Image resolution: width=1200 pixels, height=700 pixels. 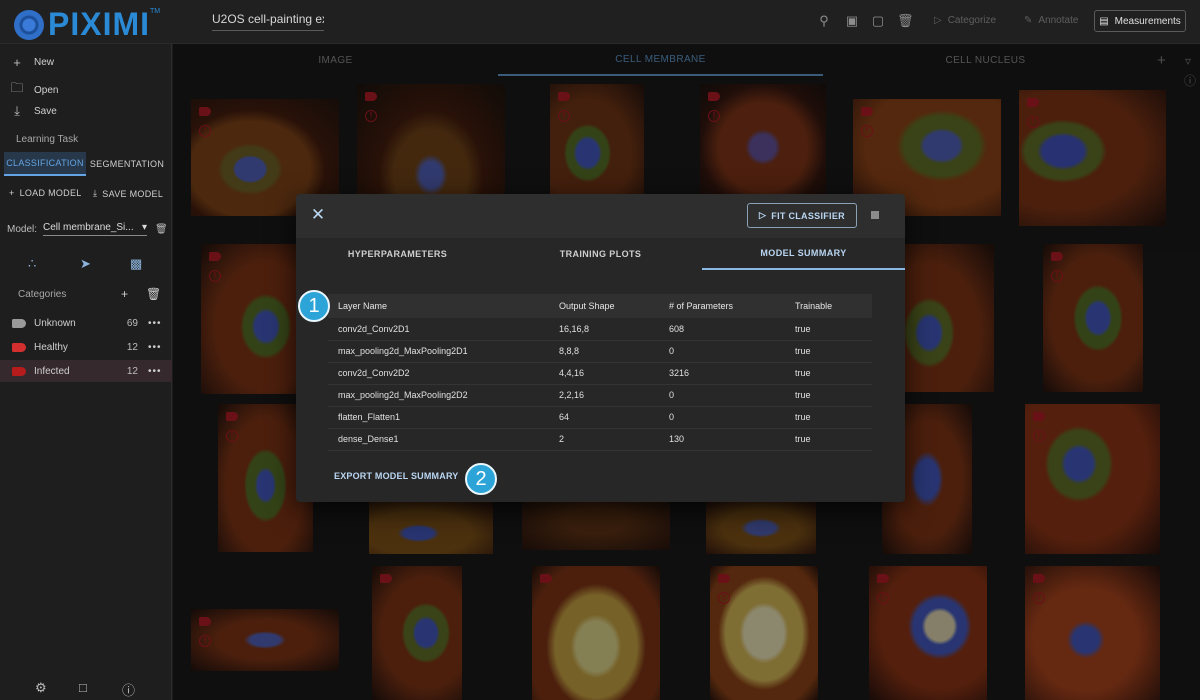 What do you see at coordinates (604, 373) in the screenshot?
I see `output-shape-cell: 4,4,16` at bounding box center [604, 373].